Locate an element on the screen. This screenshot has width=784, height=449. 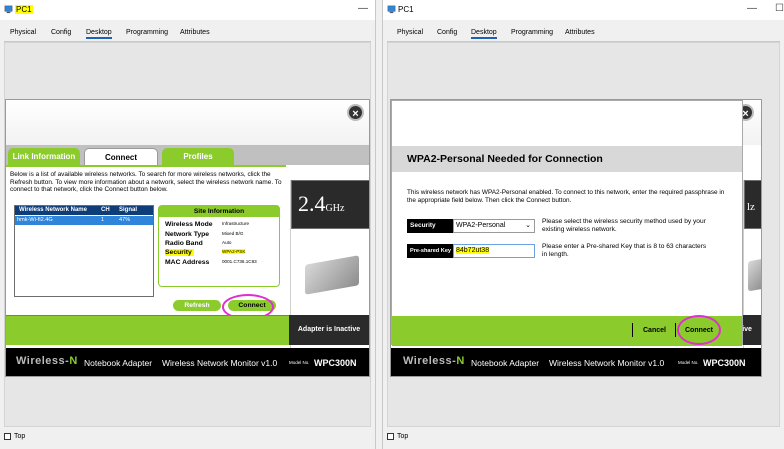
security-select: WPA2-Personal ⌄ is located at coordinates (494, 226).